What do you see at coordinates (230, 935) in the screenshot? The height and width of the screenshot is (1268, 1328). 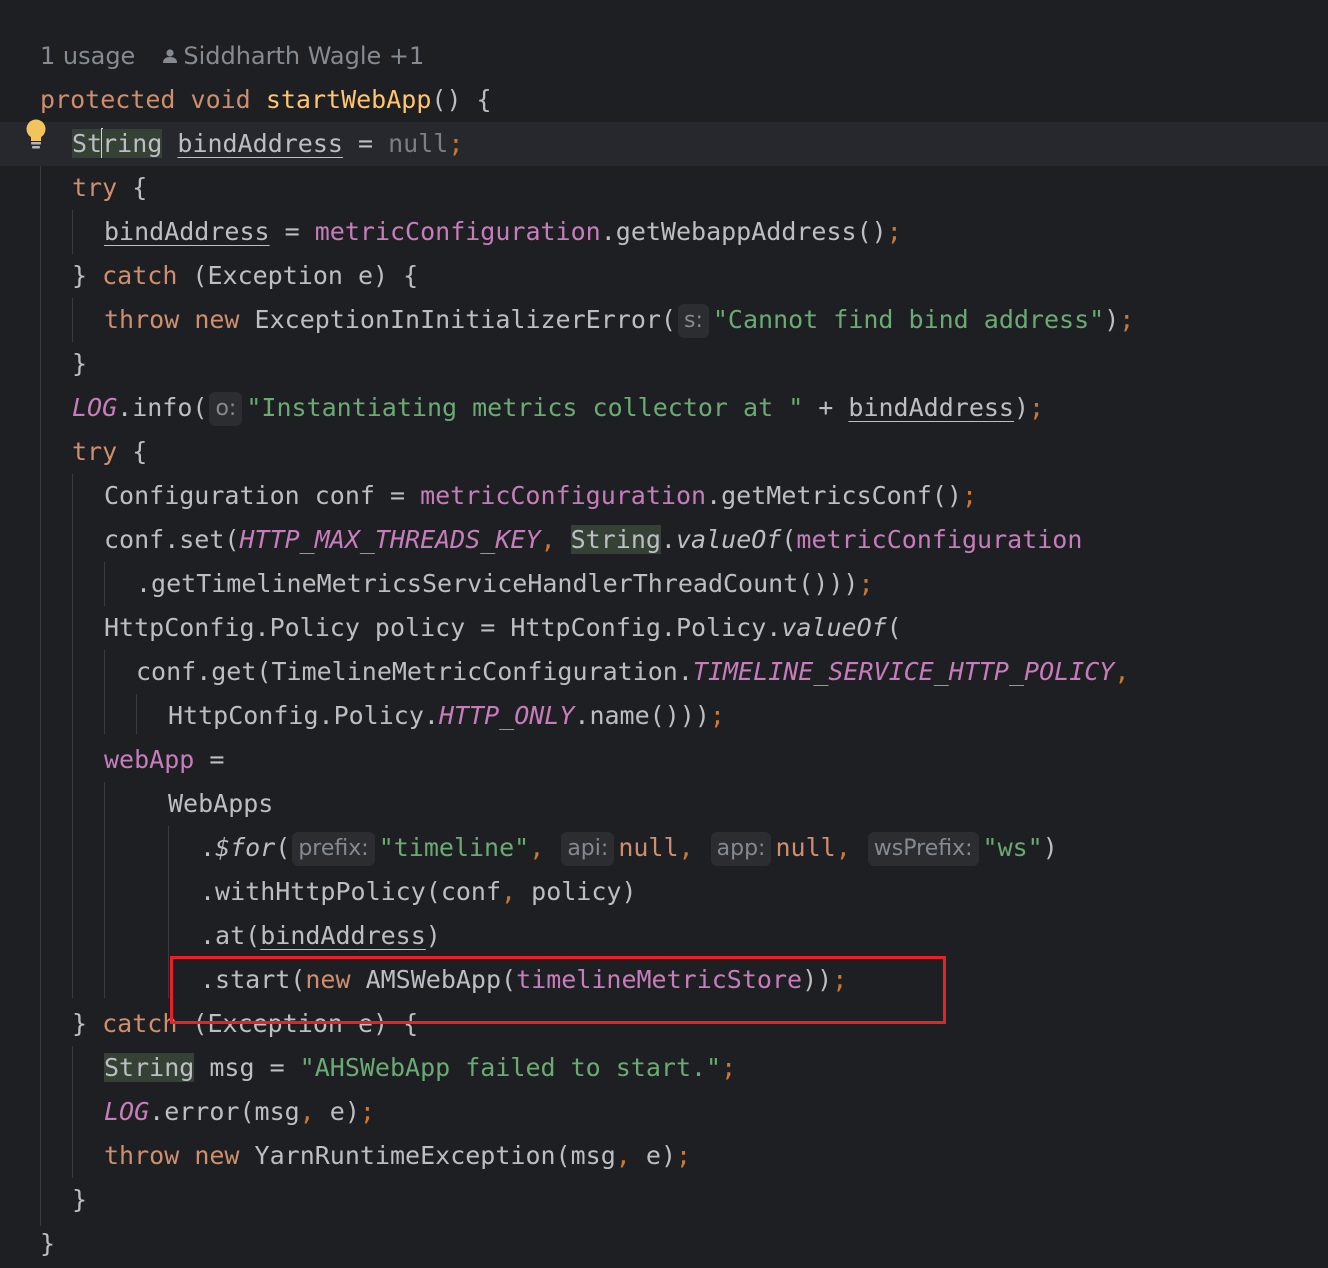 I see `code-token: .at(` at bounding box center [230, 935].